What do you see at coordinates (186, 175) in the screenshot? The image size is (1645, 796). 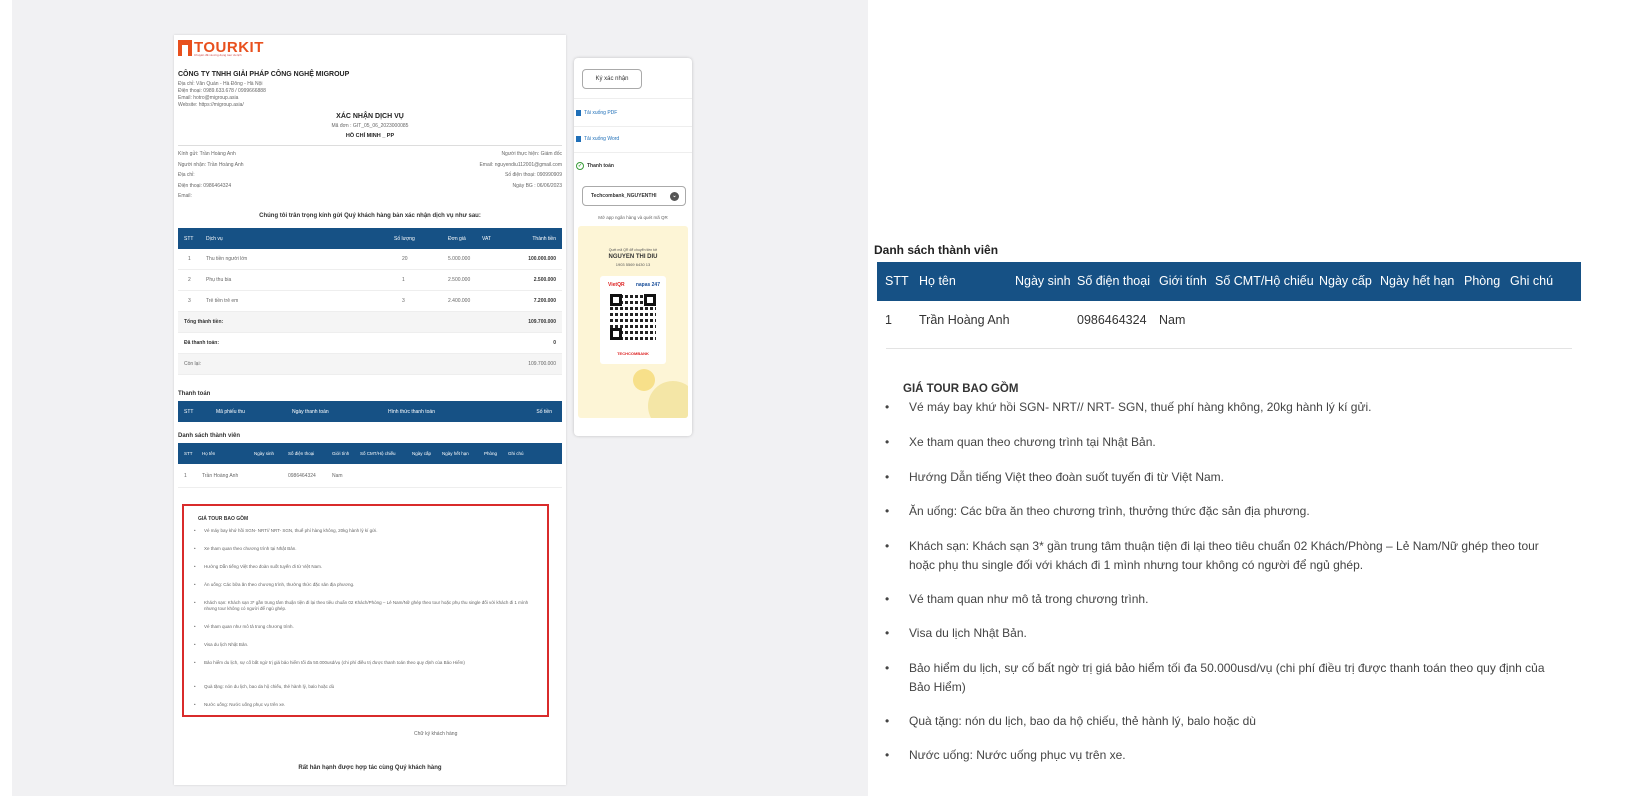 I see `address: Địa chỉ:` at bounding box center [186, 175].